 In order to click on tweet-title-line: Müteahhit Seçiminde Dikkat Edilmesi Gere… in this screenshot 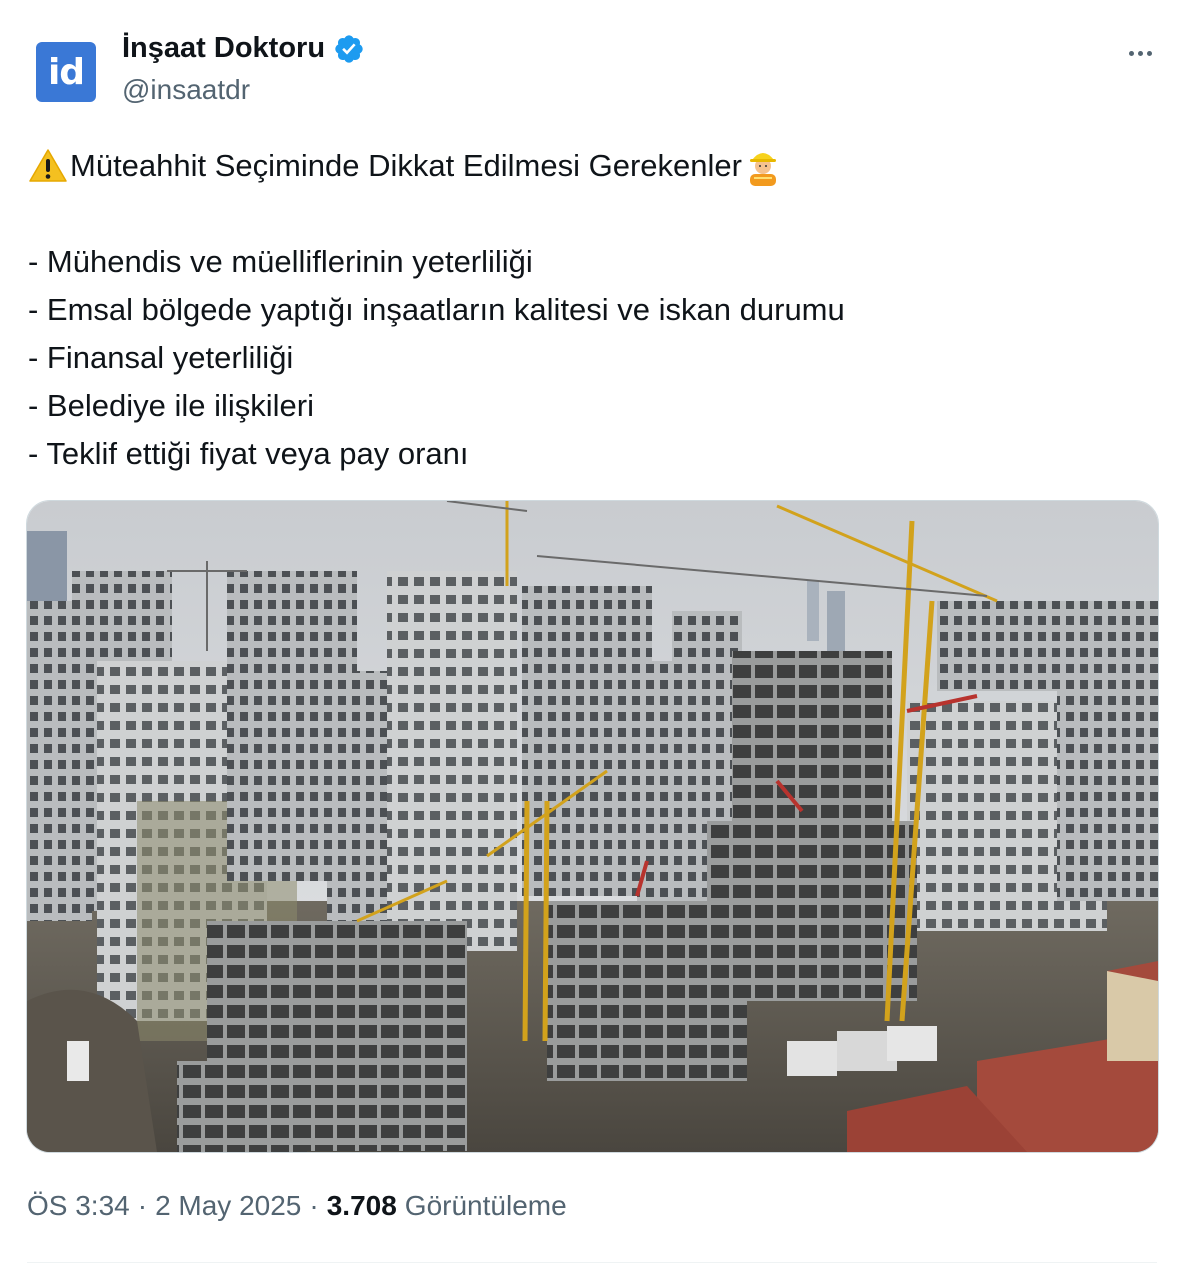, I will do `click(593, 166)`.